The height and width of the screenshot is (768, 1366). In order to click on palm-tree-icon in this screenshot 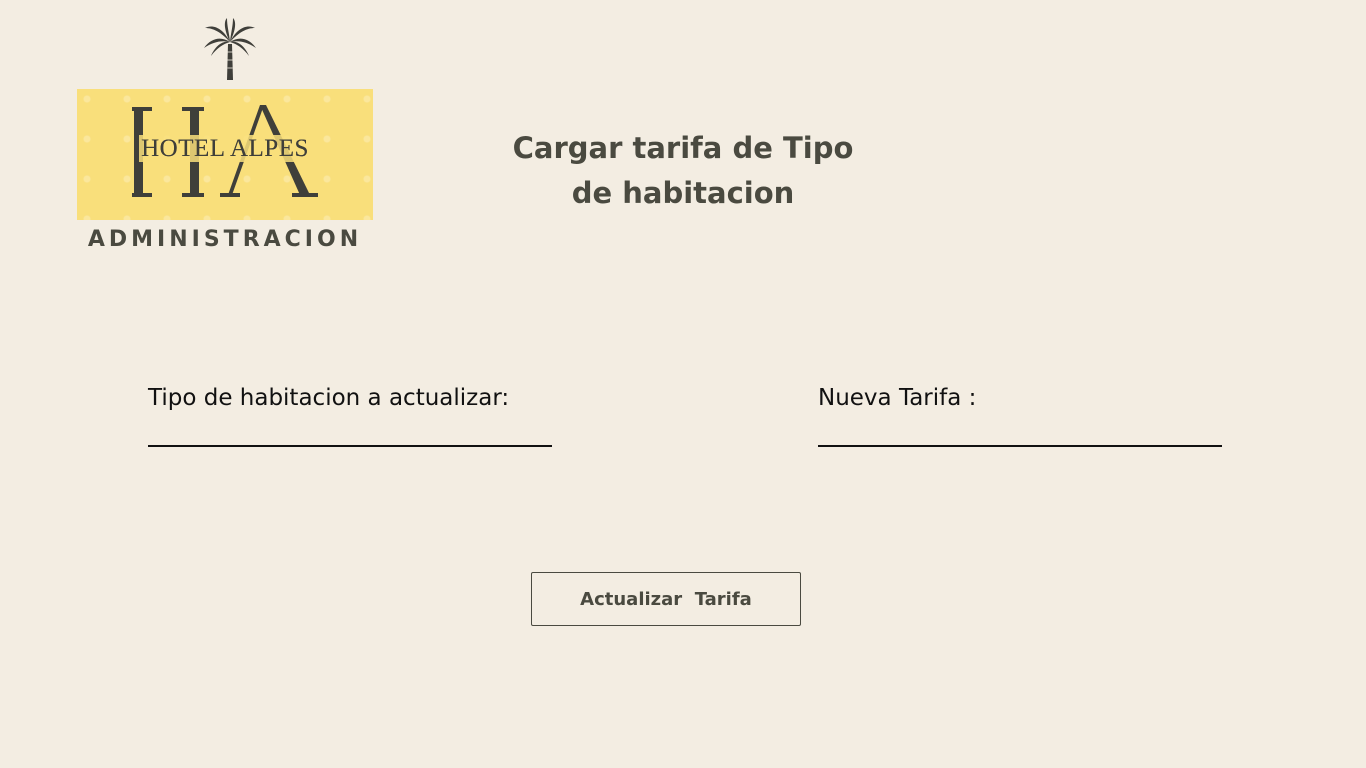, I will do `click(230, 49)`.